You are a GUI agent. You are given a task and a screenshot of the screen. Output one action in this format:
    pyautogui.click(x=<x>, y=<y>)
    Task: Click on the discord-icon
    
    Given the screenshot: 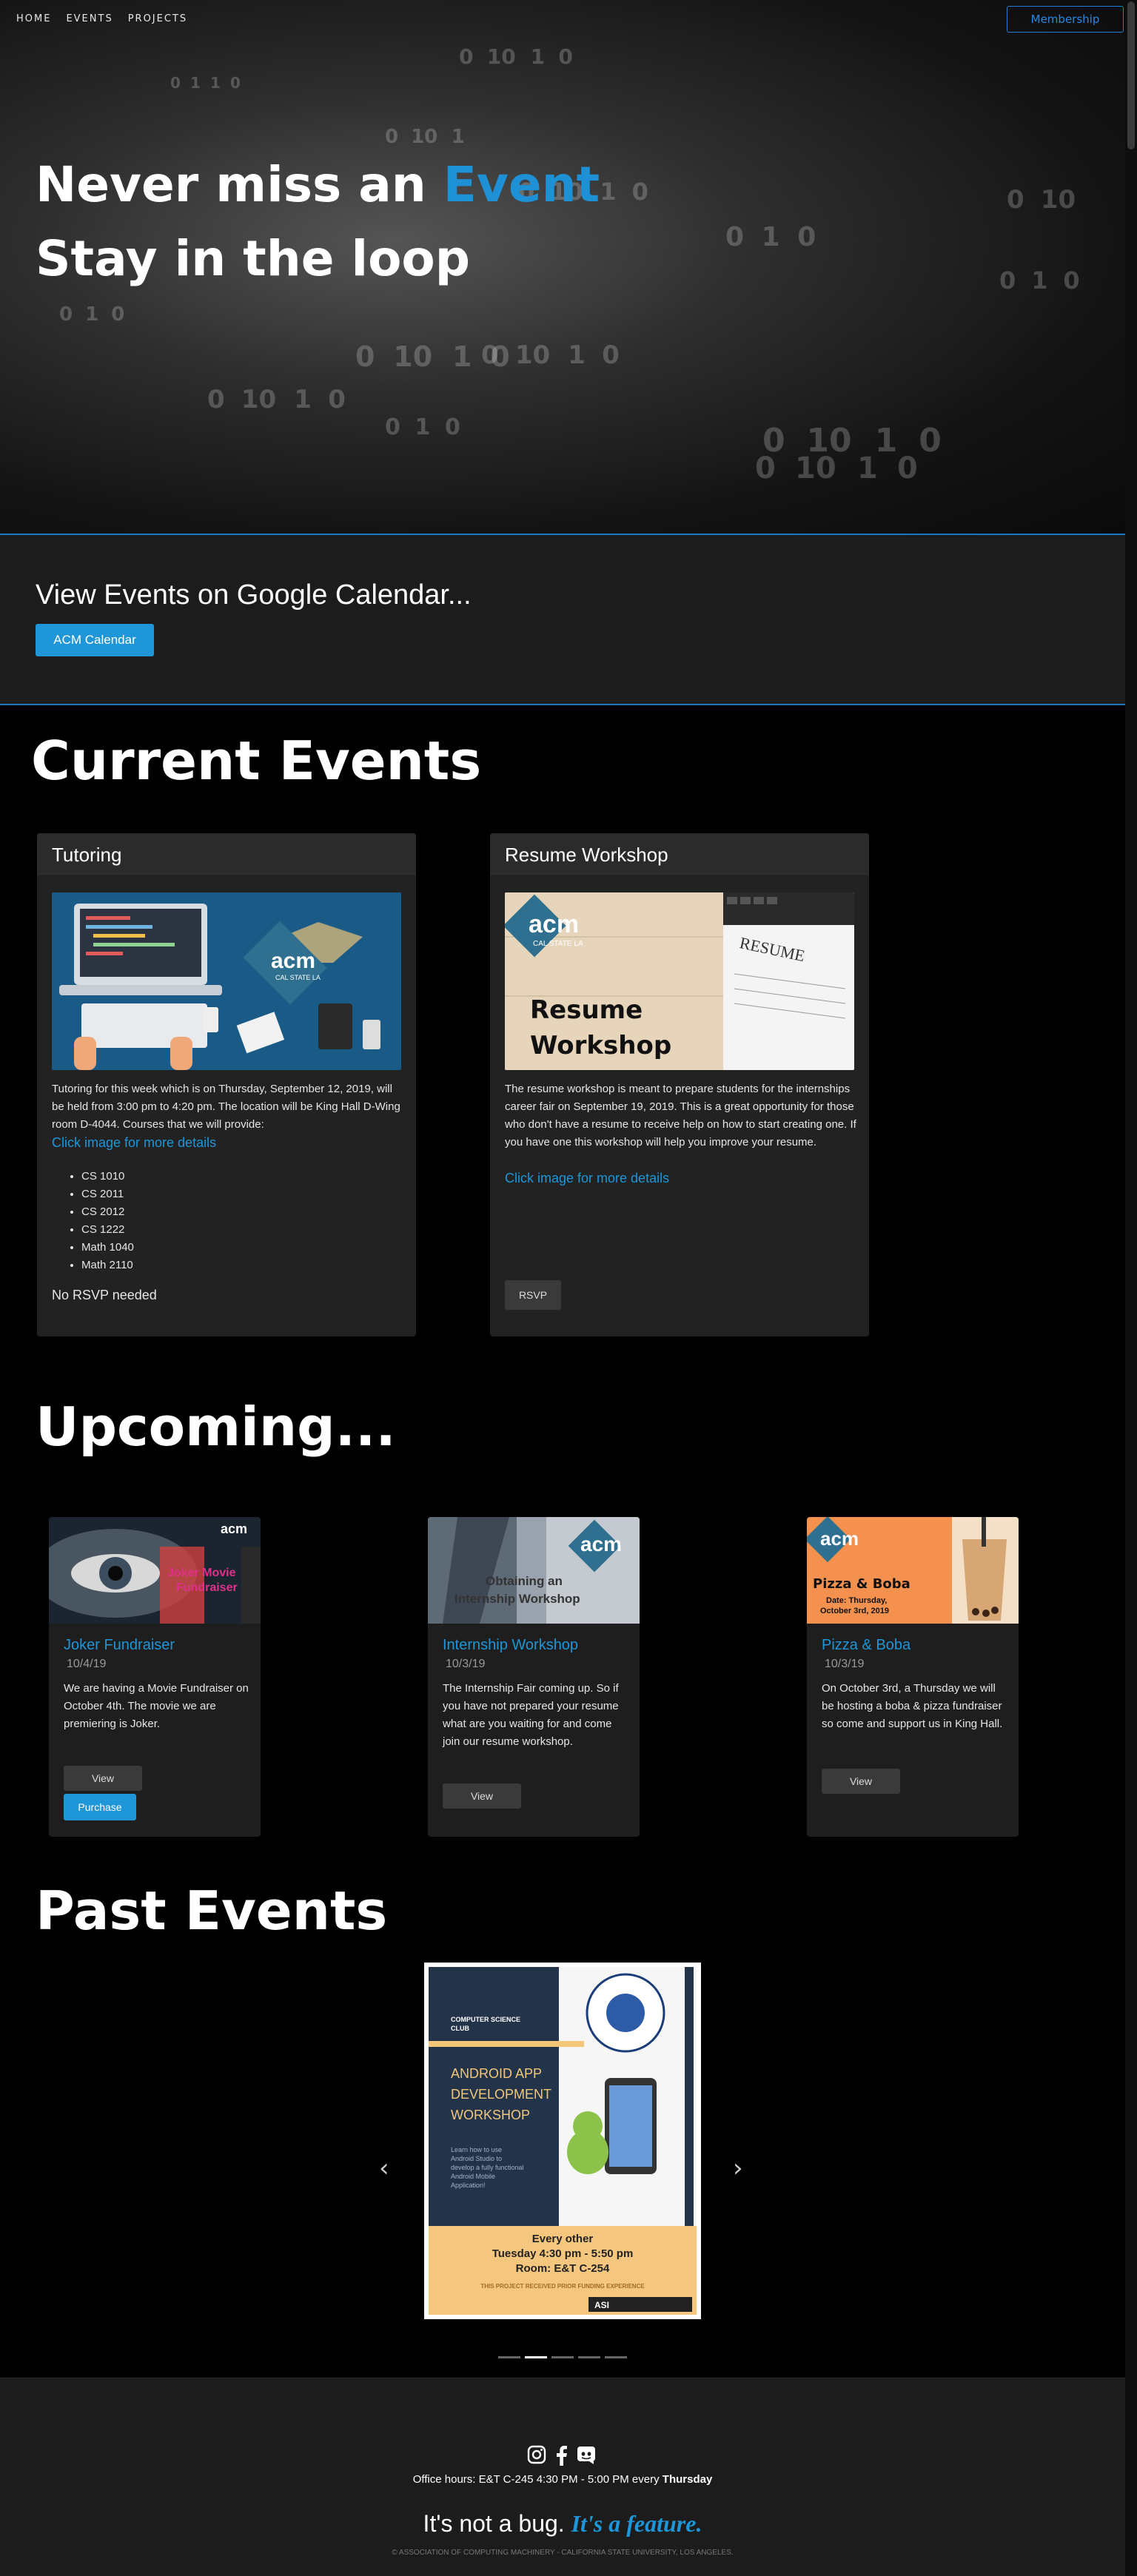 What is the action you would take?
    pyautogui.click(x=586, y=2454)
    